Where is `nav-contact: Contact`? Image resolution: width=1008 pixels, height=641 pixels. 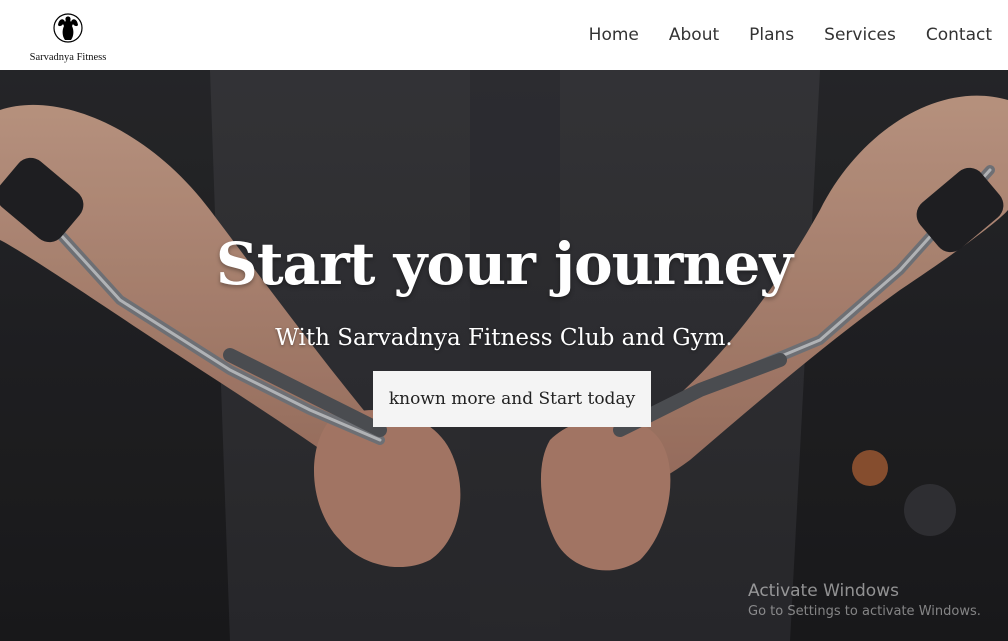 nav-contact: Contact is located at coordinates (959, 35).